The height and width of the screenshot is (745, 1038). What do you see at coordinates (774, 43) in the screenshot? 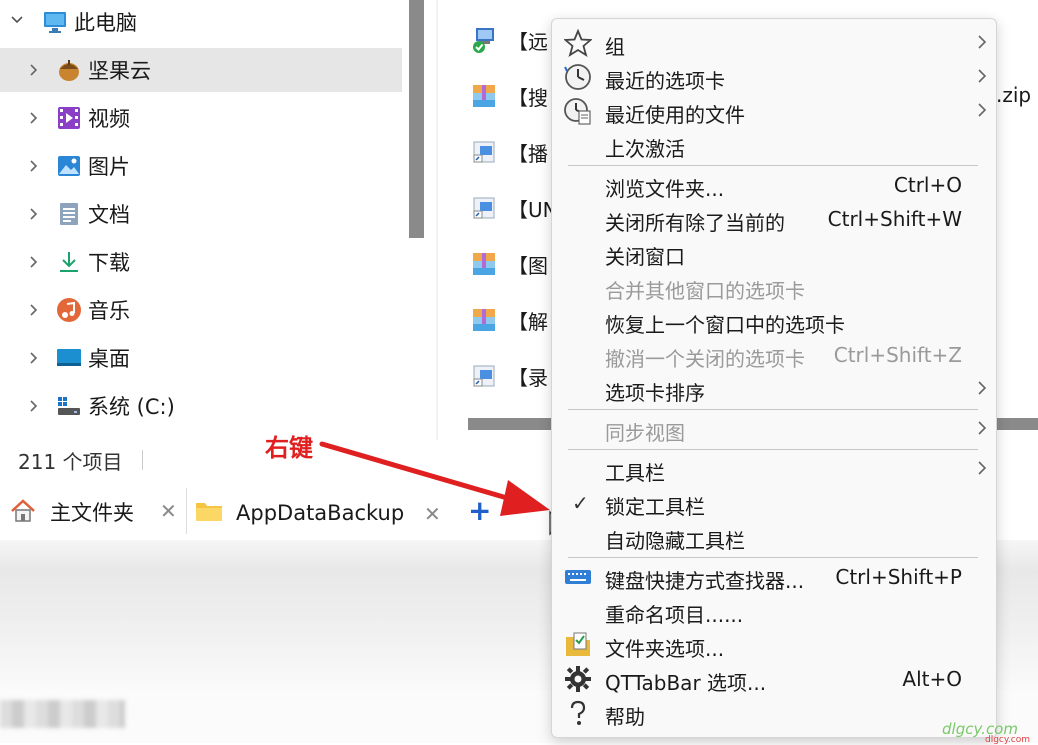
I see `menu-item: 组` at bounding box center [774, 43].